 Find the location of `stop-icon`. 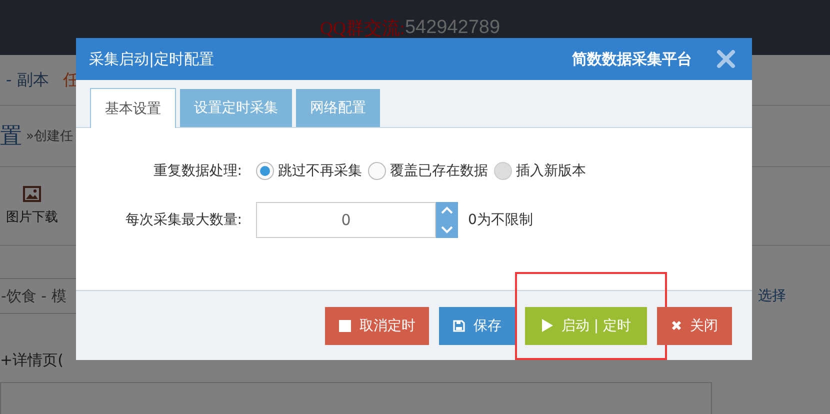

stop-icon is located at coordinates (345, 326).